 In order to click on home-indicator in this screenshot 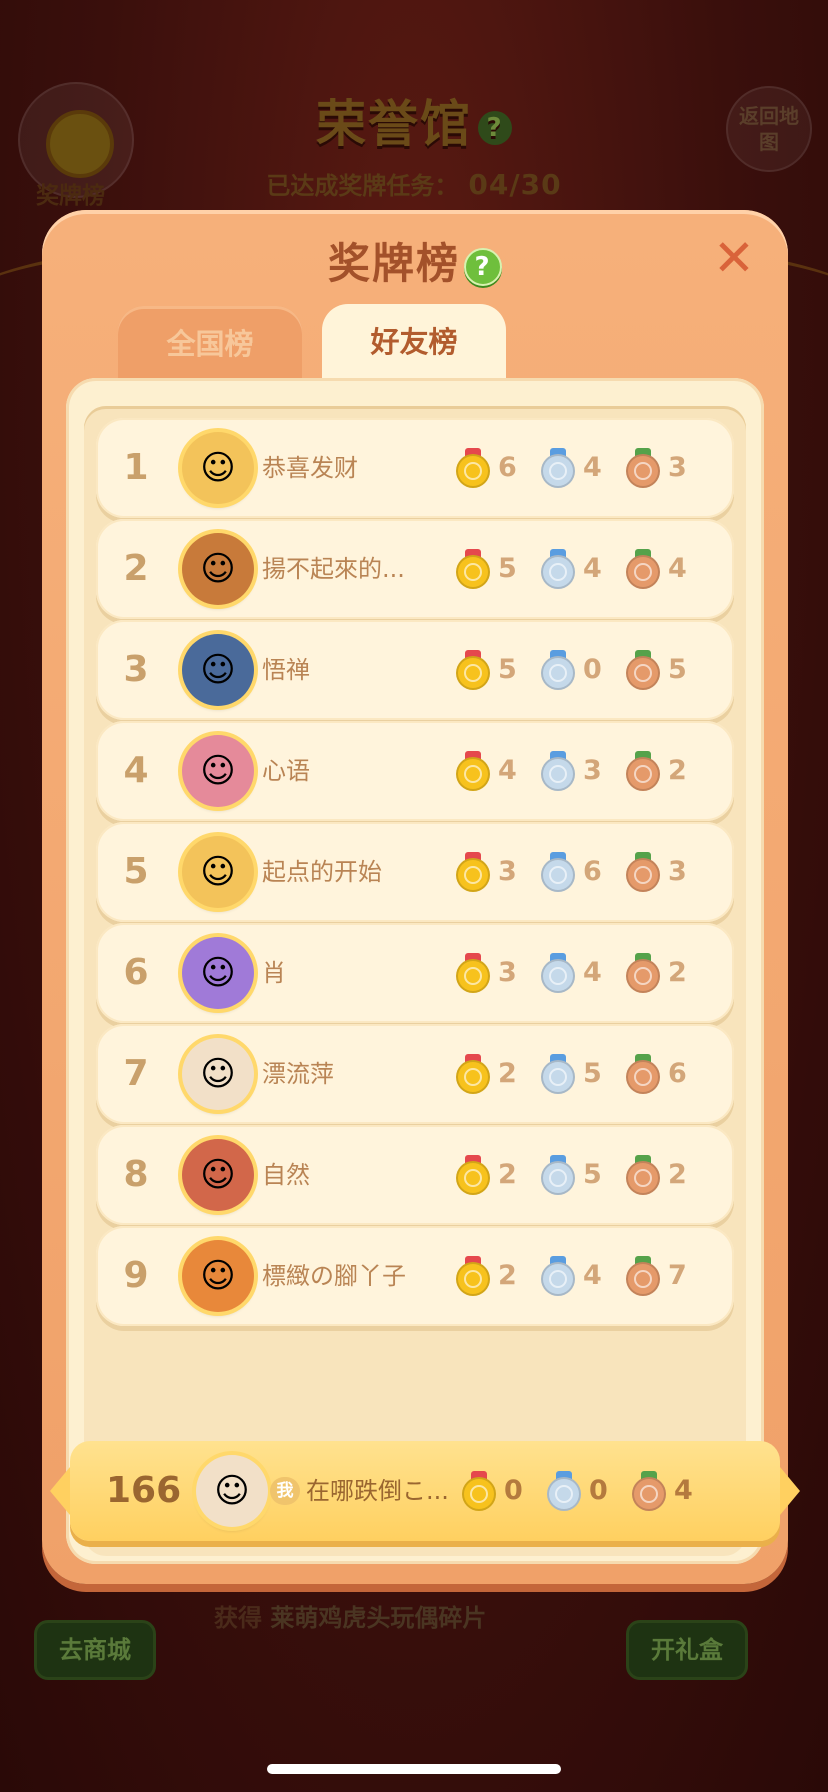, I will do `click(414, 1769)`.